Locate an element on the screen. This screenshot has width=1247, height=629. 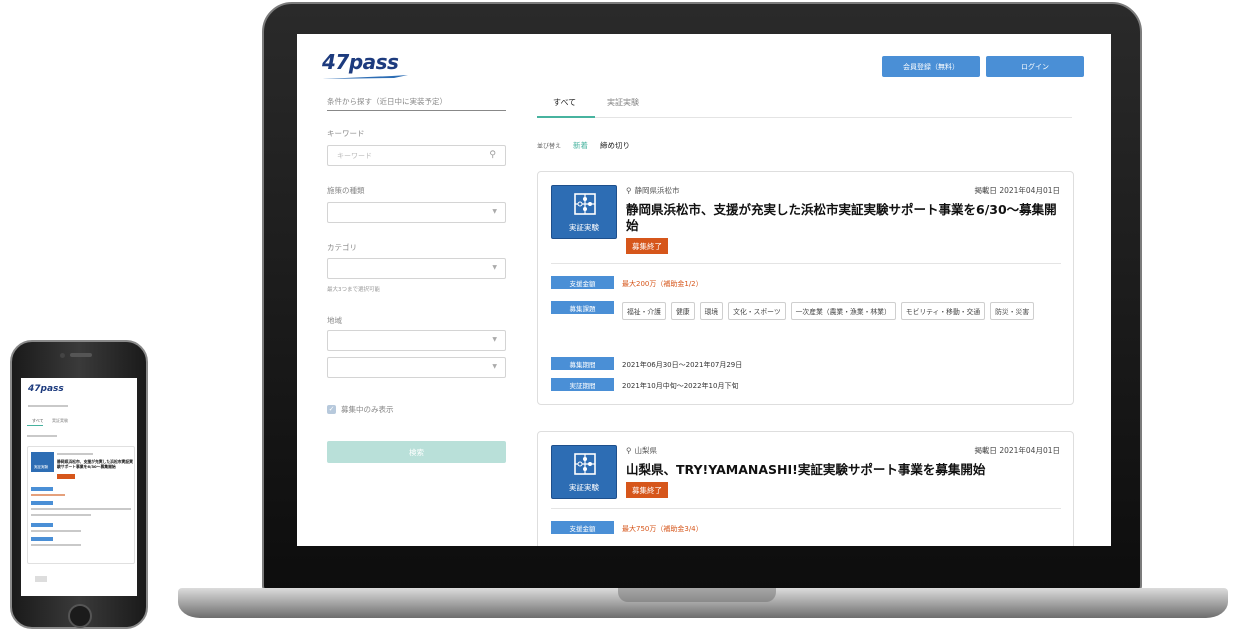
check-icon: ✓ is located at coordinates (331, 409).